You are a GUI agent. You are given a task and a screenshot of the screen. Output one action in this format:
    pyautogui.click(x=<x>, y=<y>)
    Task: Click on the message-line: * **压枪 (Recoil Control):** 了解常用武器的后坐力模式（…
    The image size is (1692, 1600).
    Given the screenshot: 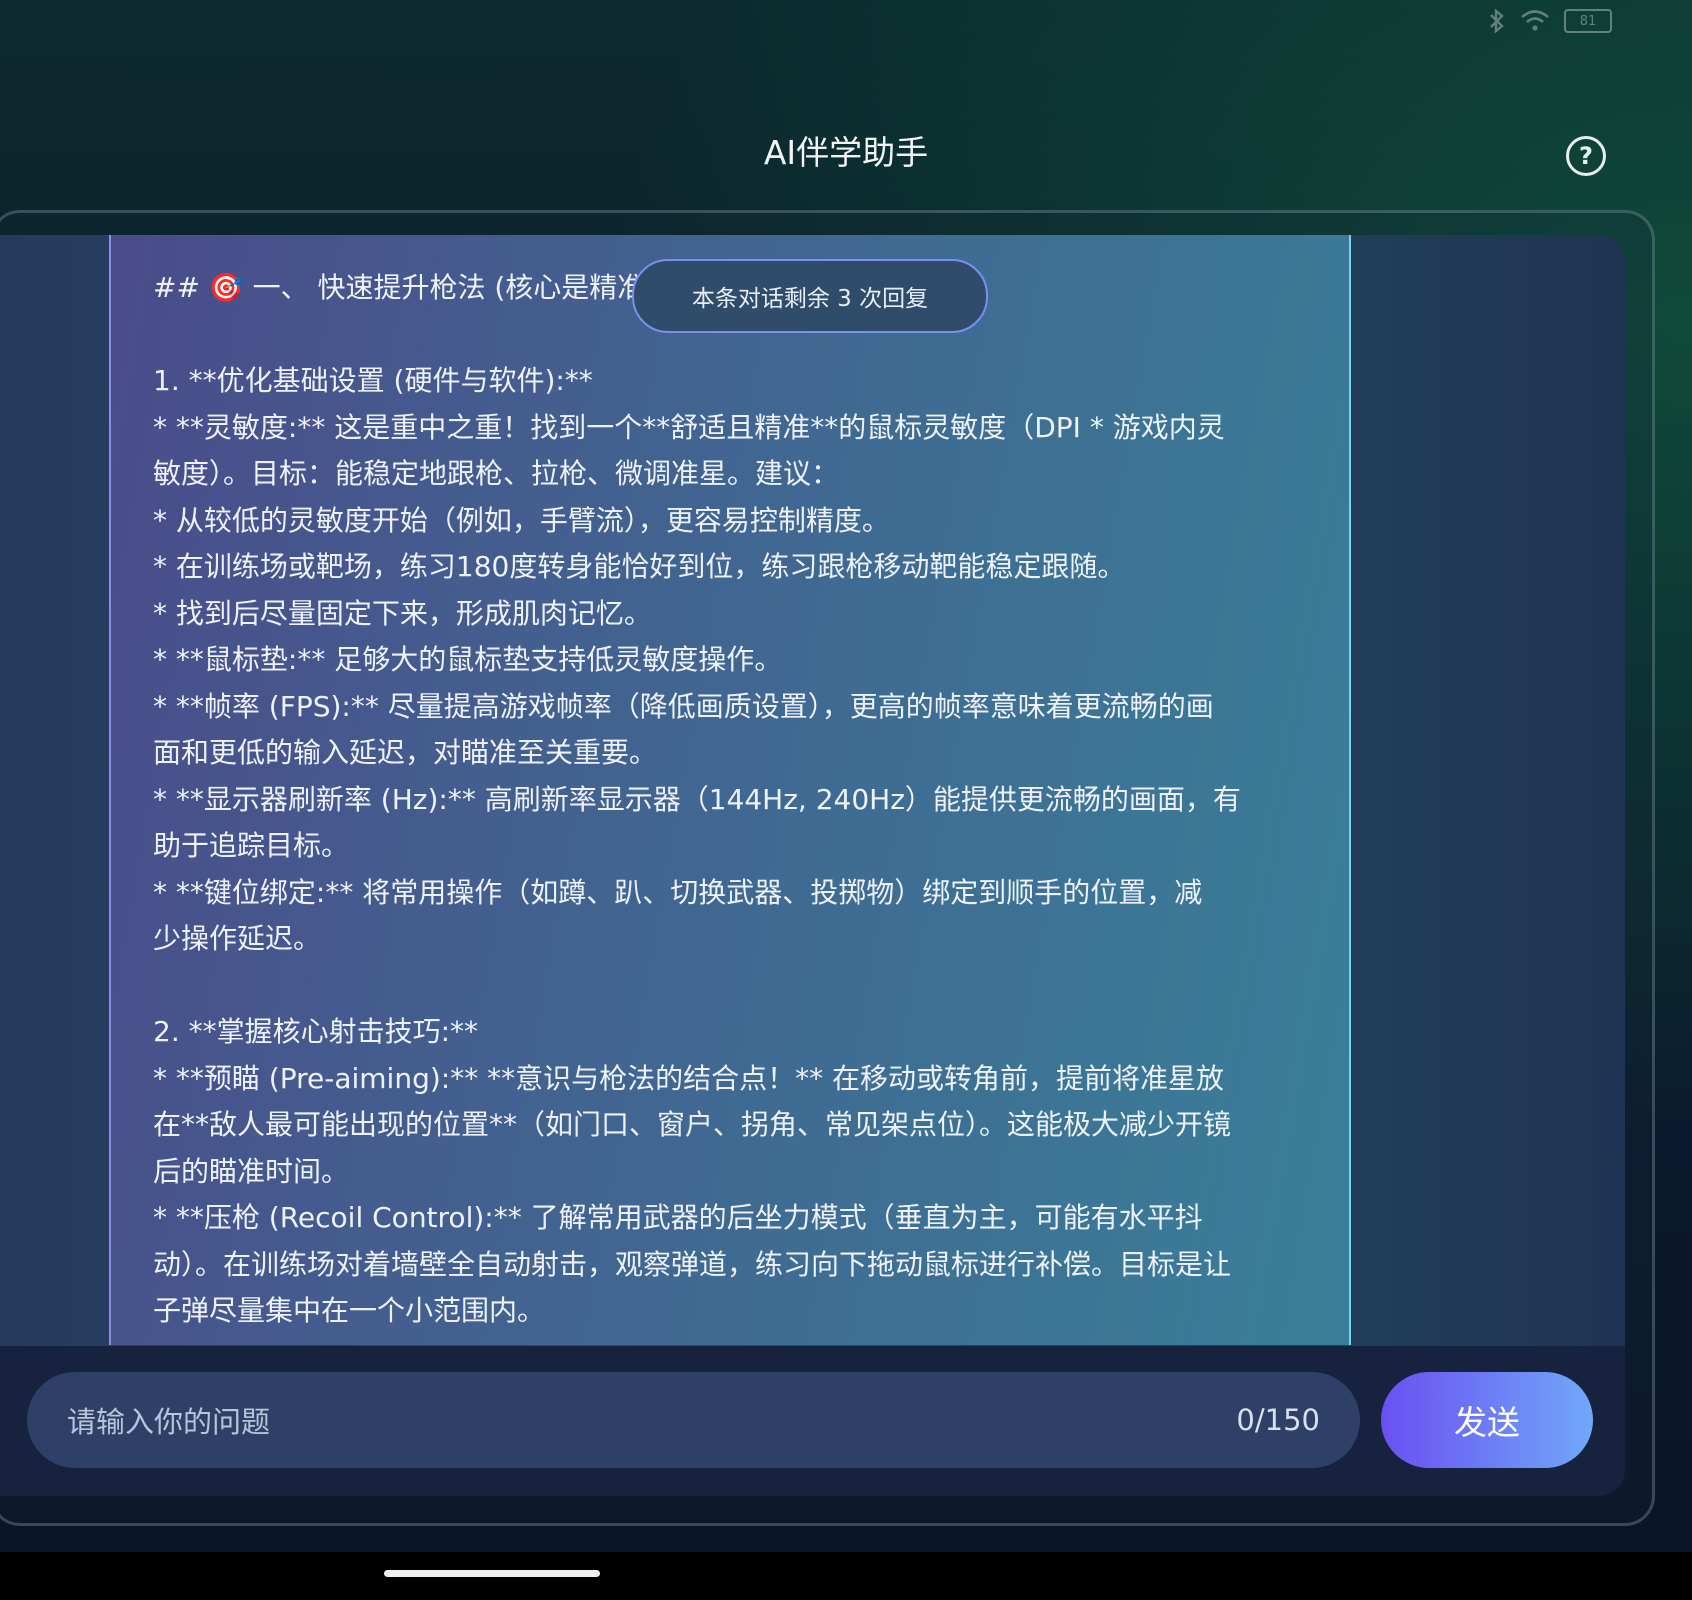 What is the action you would take?
    pyautogui.click(x=678, y=1217)
    